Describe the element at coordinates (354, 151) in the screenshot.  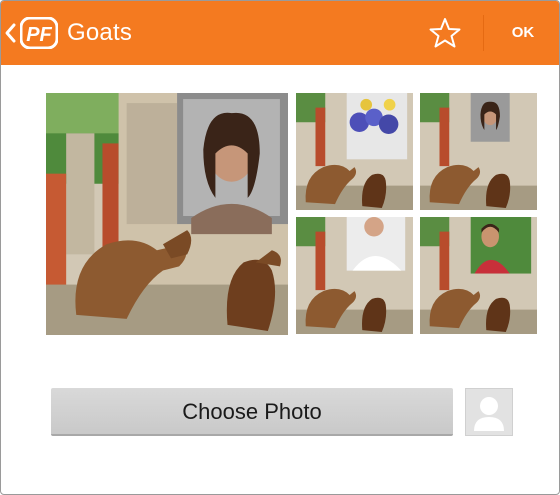
I see `template-thumb-flowers` at that location.